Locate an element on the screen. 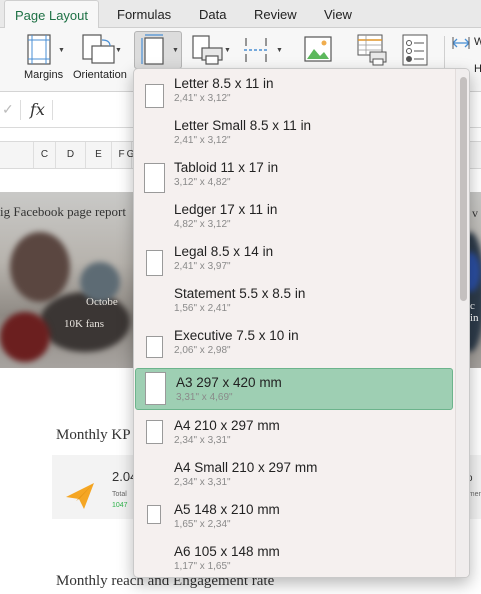 The height and width of the screenshot is (594, 481). banner-text-right: v is located at coordinates (475, 213).